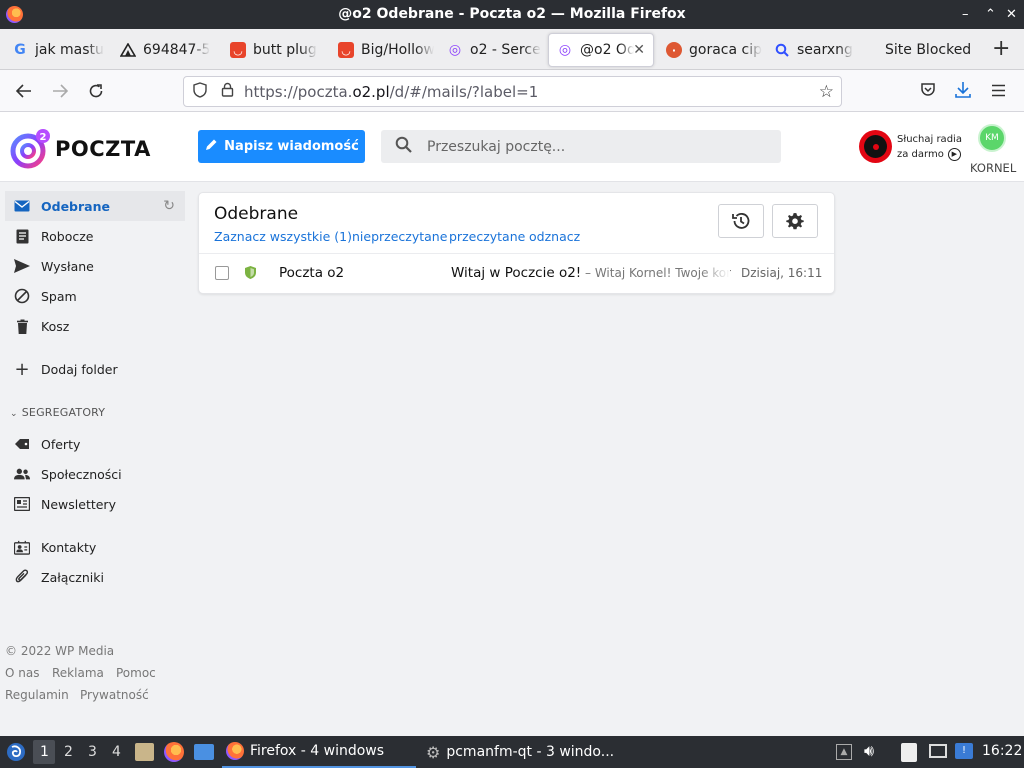 This screenshot has height=768, width=1024. Describe the element at coordinates (95, 326) in the screenshot. I see `sidebar-item-kosz: Kosz` at that location.